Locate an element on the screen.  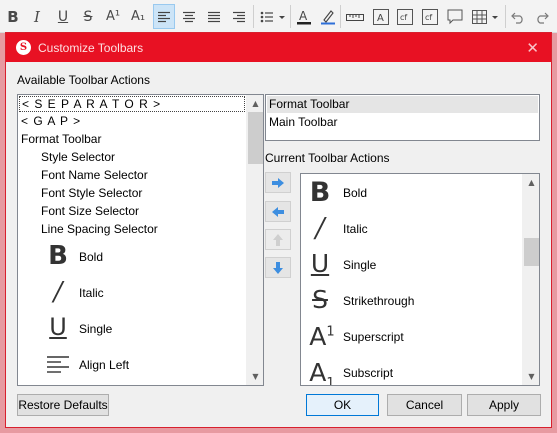
list-item: Font Size Selector is located at coordinates (90, 211).